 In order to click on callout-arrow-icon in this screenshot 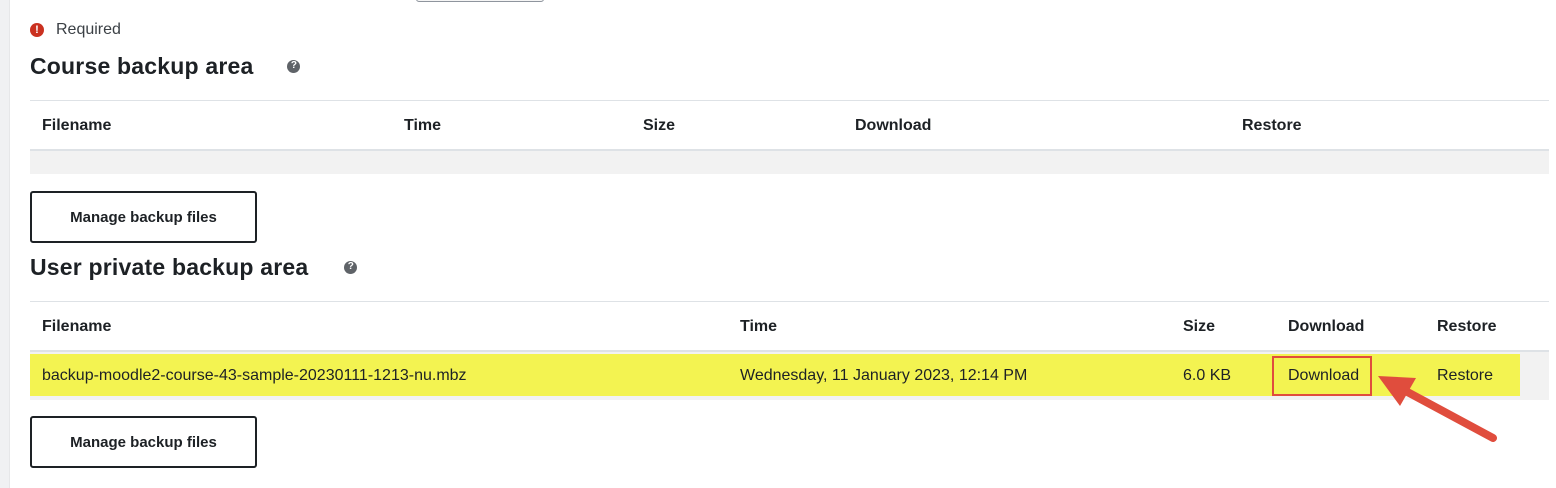, I will do `click(1437, 409)`.